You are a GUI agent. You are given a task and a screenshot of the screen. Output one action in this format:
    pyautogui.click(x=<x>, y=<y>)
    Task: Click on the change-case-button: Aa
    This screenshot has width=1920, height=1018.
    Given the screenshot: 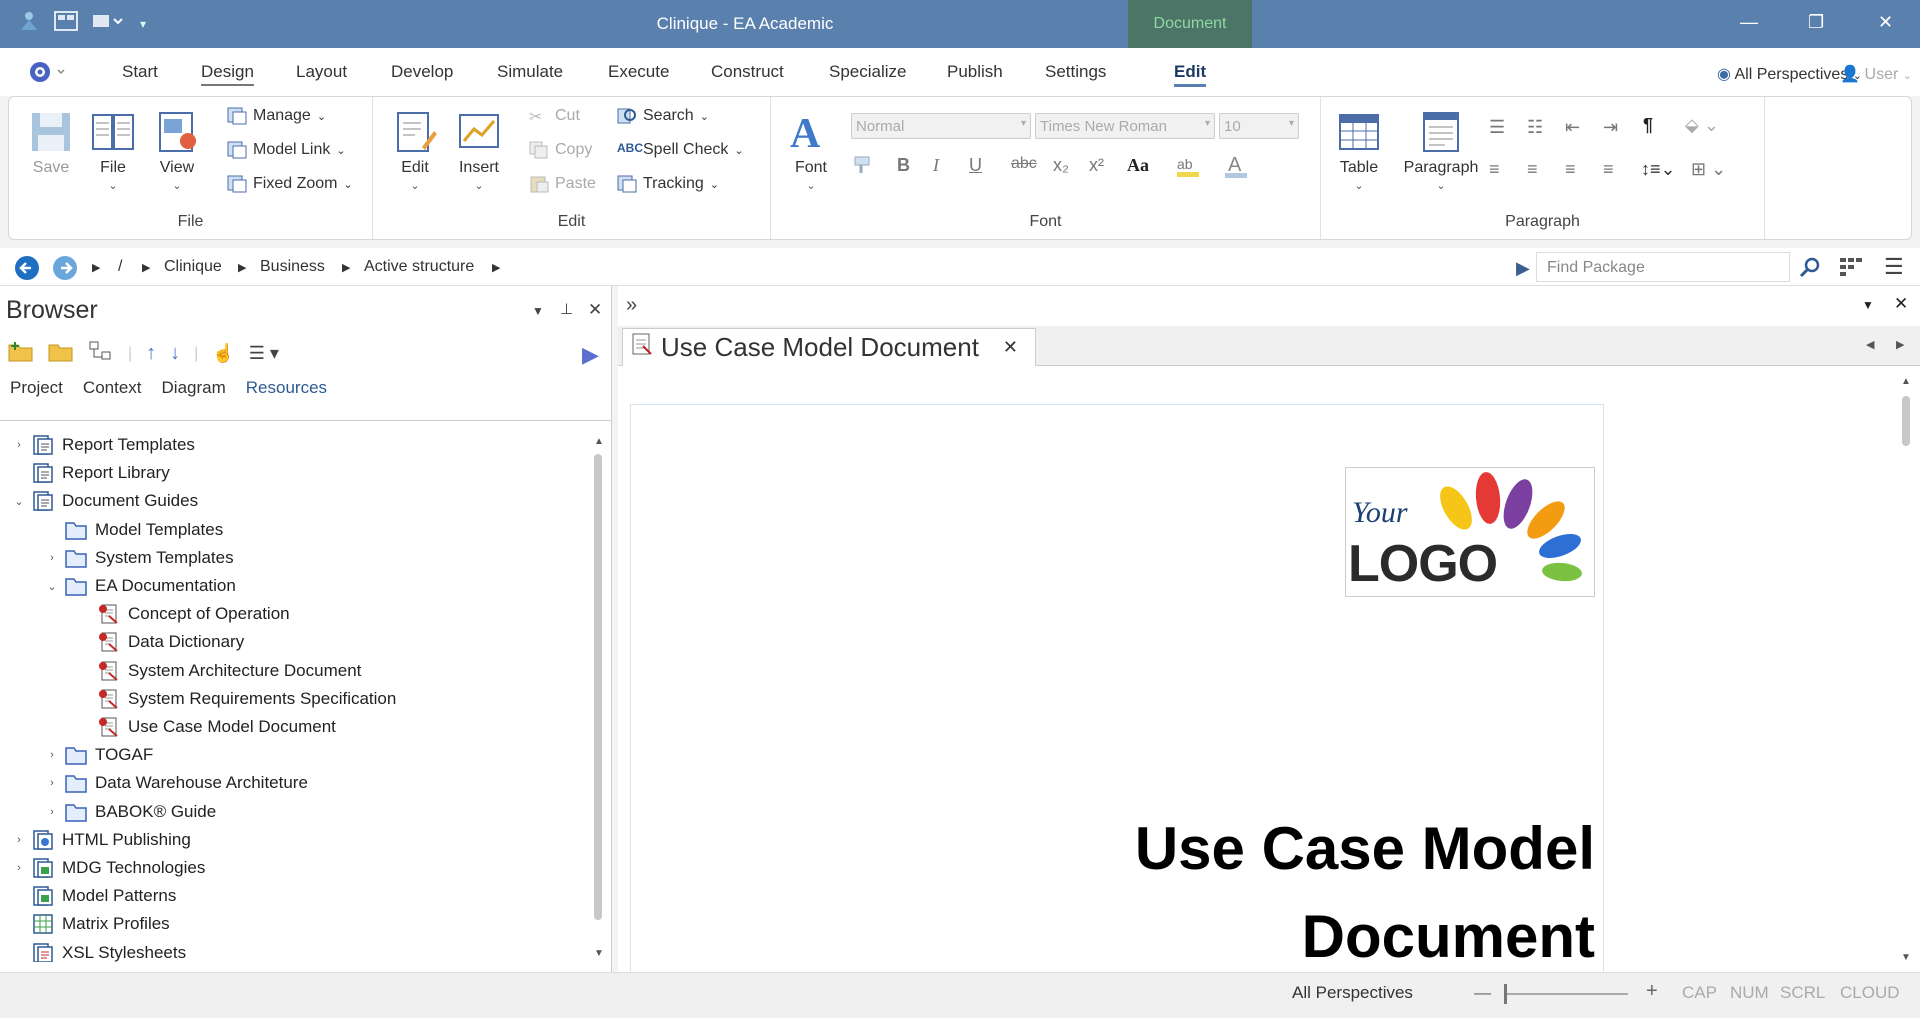 What is the action you would take?
    pyautogui.click(x=1138, y=165)
    